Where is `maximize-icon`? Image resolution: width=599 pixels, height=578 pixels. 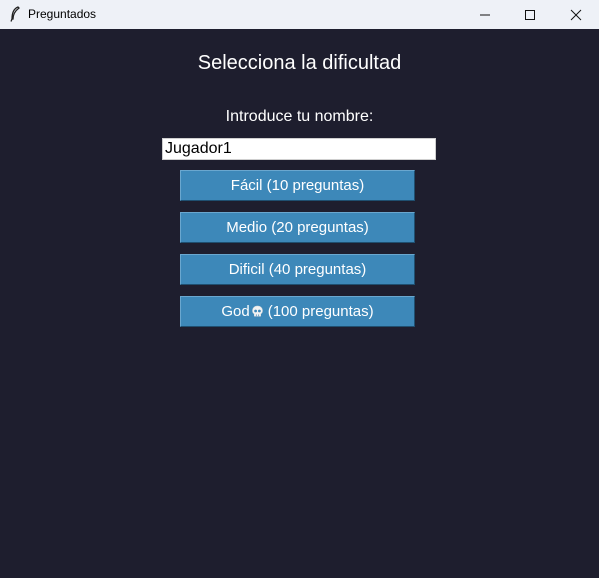
maximize-icon is located at coordinates (530, 14).